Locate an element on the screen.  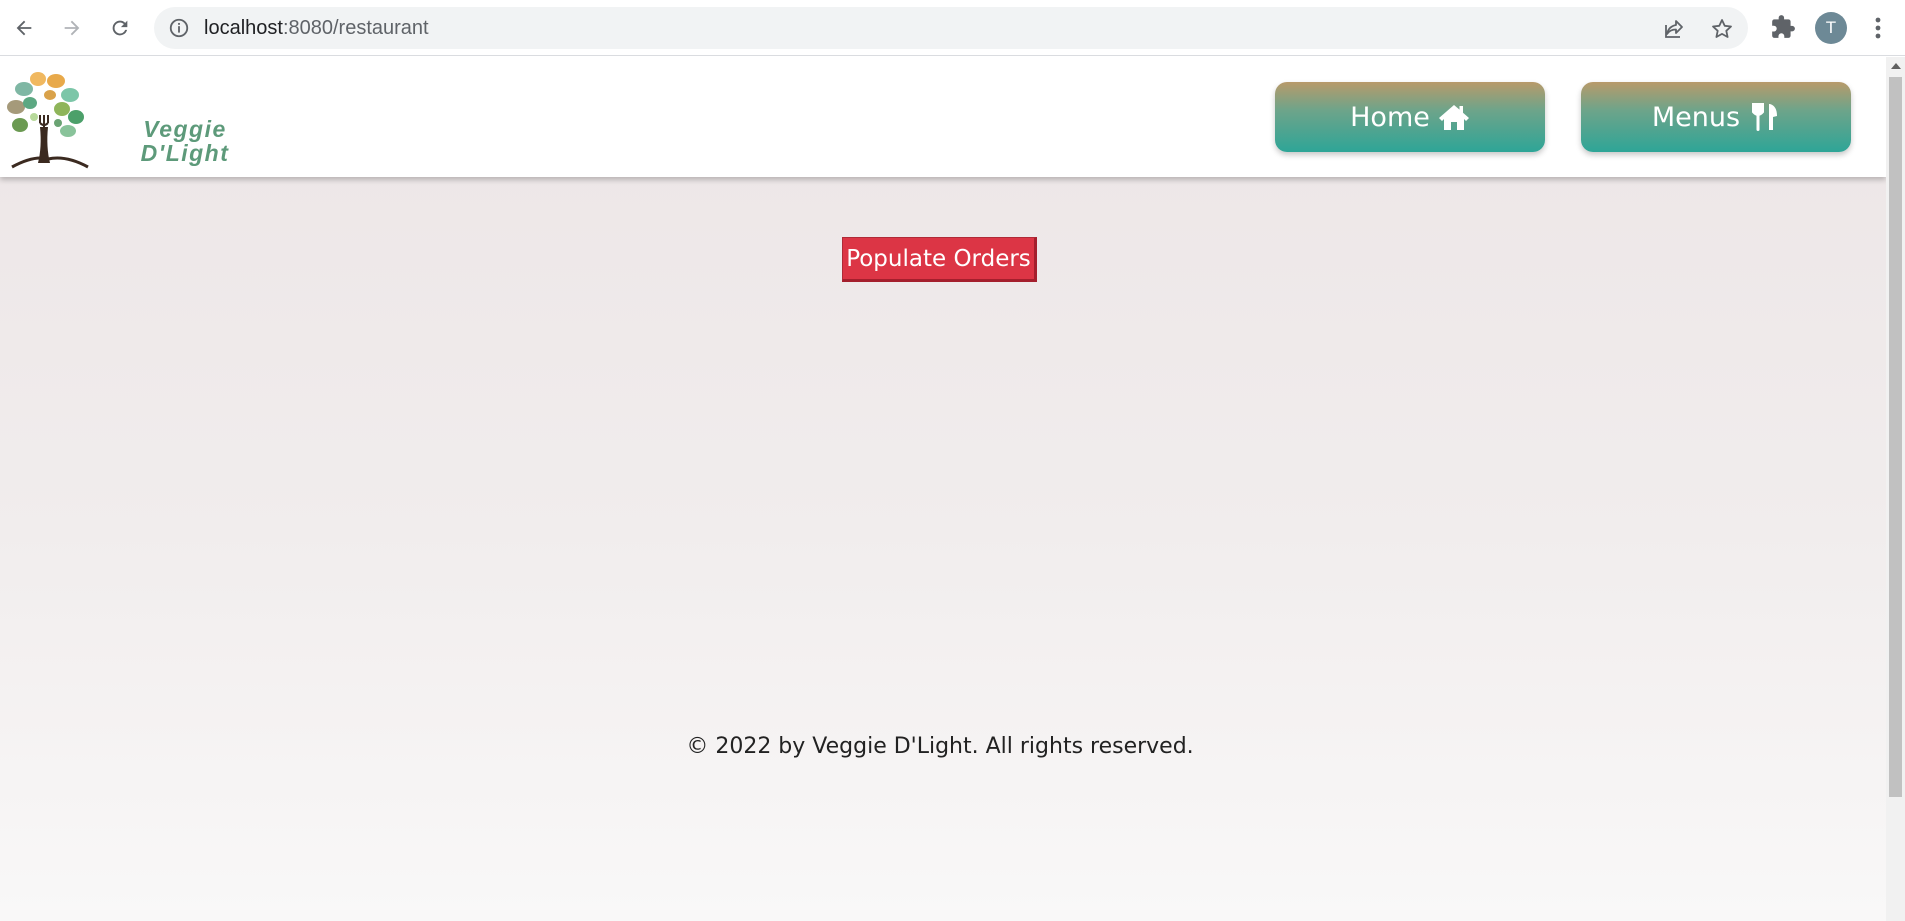
reload-icon is located at coordinates (120, 28).